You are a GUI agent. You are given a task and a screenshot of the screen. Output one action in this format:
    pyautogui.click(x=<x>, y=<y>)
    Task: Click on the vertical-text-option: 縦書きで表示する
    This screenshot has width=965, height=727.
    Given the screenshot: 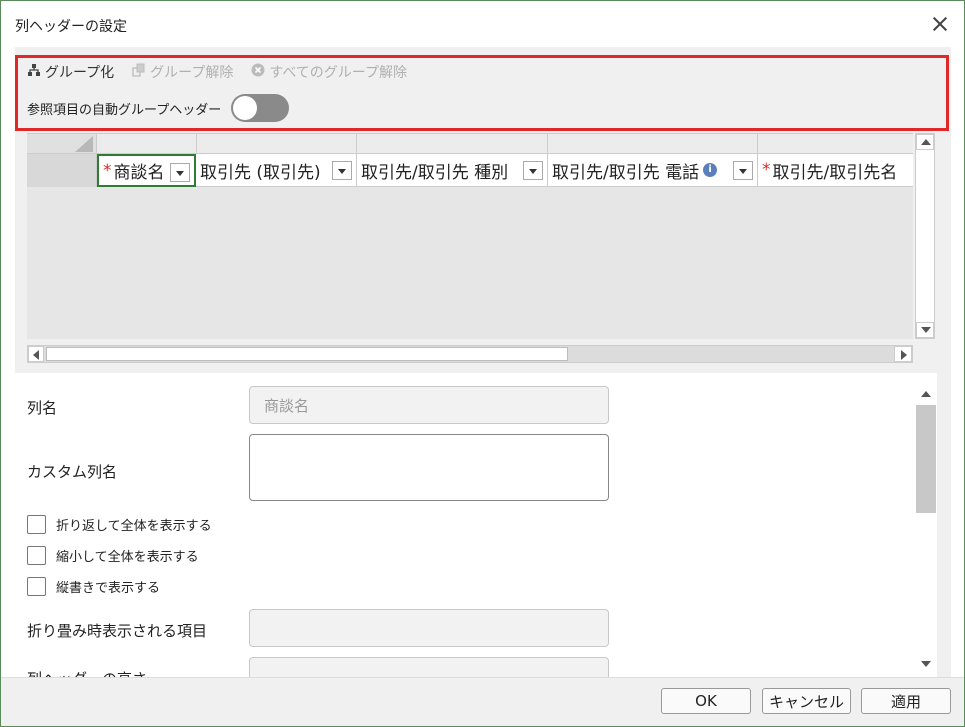 What is the action you would take?
    pyautogui.click(x=93, y=586)
    